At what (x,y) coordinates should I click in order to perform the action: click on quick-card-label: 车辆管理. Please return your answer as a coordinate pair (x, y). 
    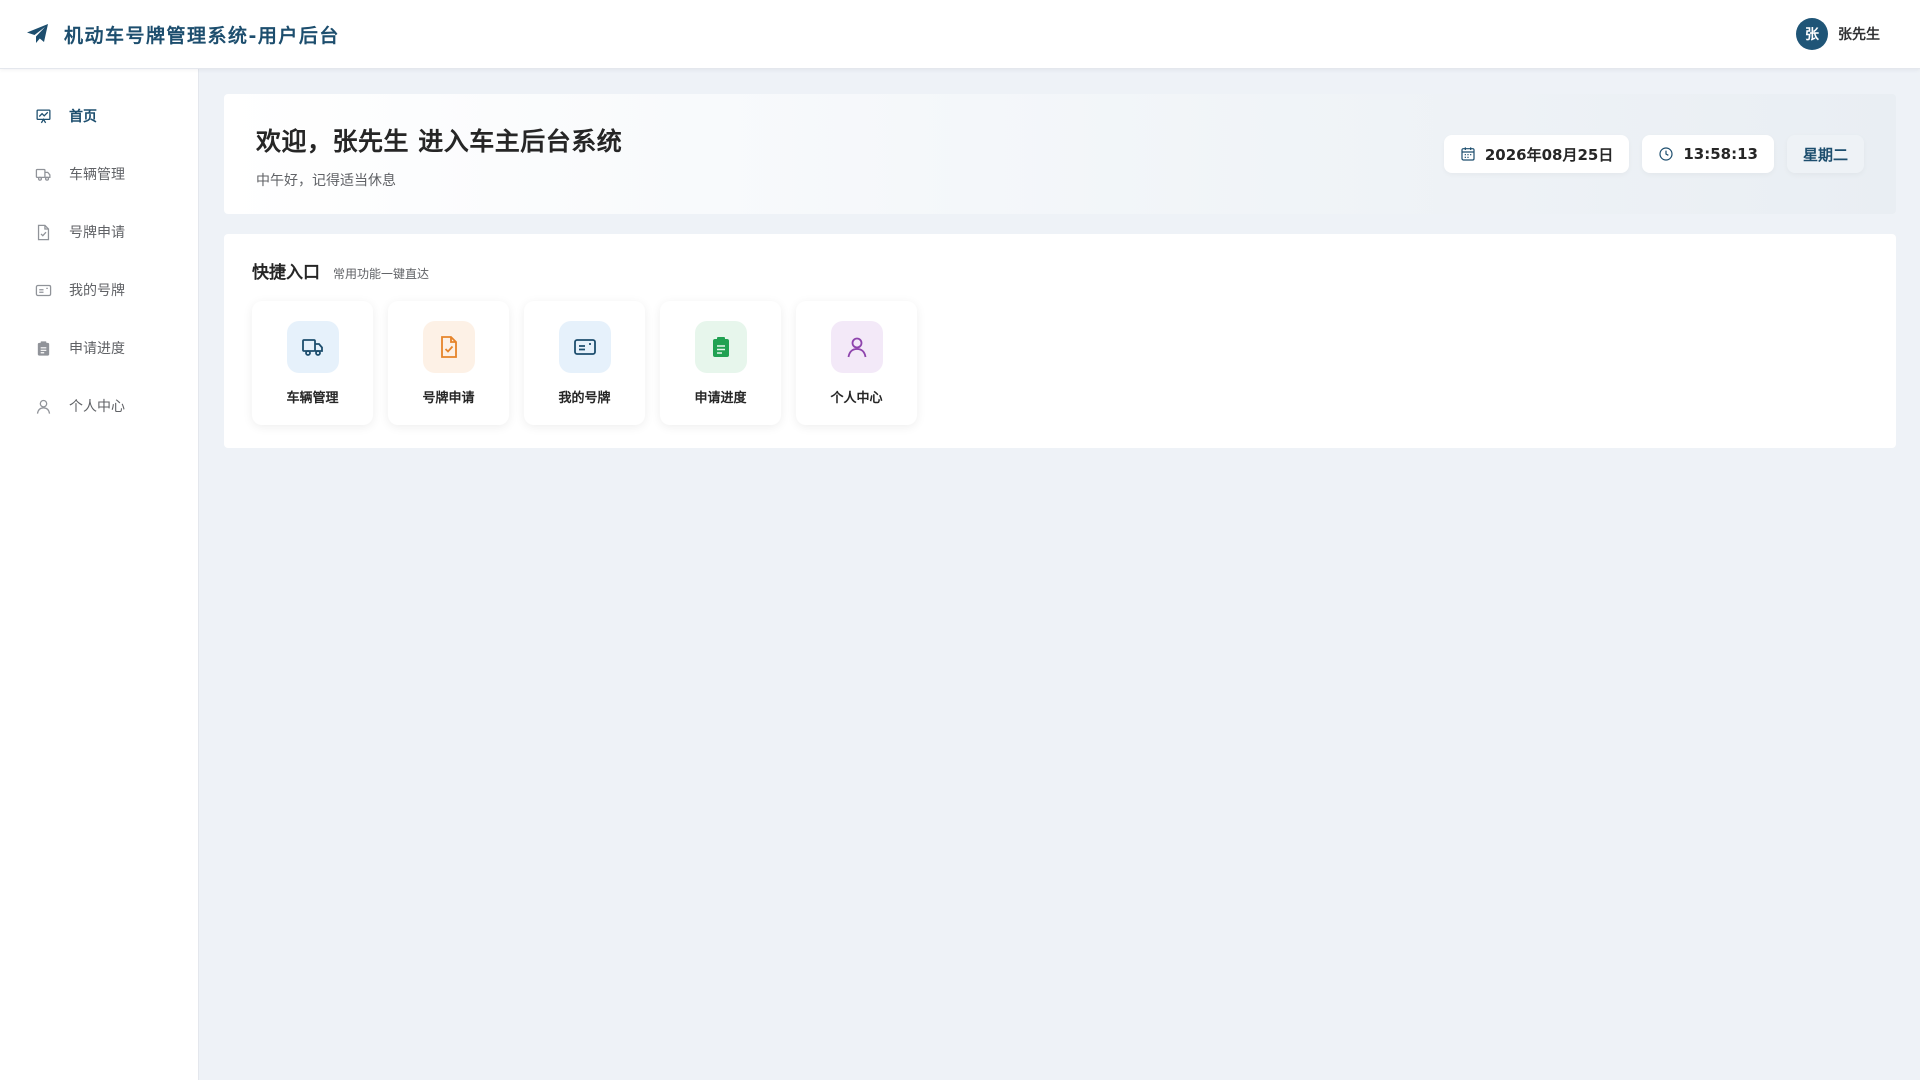
    Looking at the image, I should click on (312, 398).